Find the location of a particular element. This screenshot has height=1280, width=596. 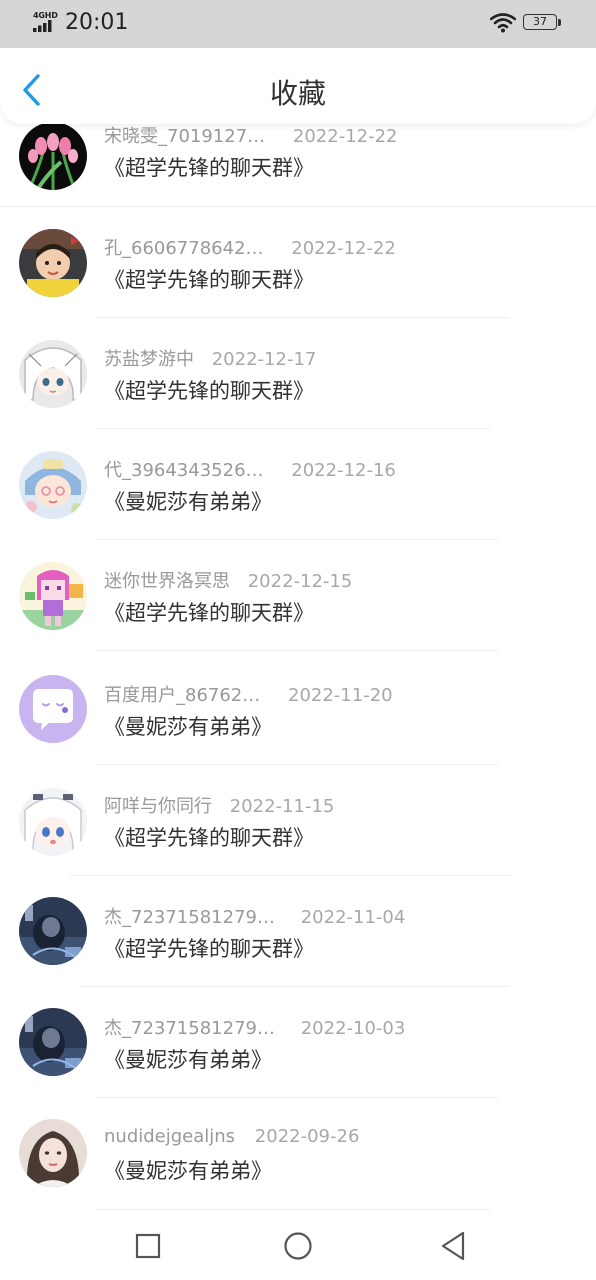

item-date: 2022-11-15 is located at coordinates (282, 806).